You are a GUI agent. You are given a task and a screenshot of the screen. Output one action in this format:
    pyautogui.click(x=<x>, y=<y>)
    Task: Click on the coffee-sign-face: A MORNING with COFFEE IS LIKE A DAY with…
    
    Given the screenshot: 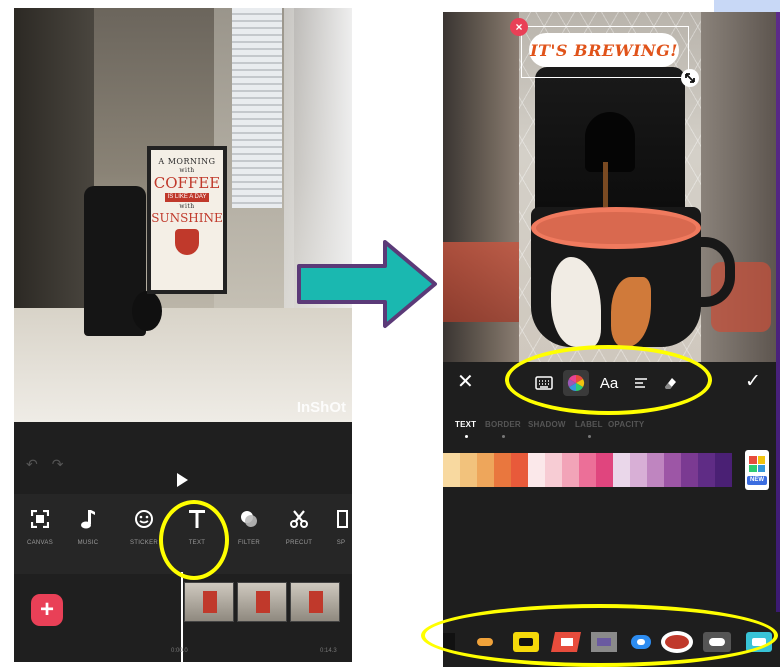 What is the action you would take?
    pyautogui.click(x=187, y=220)
    